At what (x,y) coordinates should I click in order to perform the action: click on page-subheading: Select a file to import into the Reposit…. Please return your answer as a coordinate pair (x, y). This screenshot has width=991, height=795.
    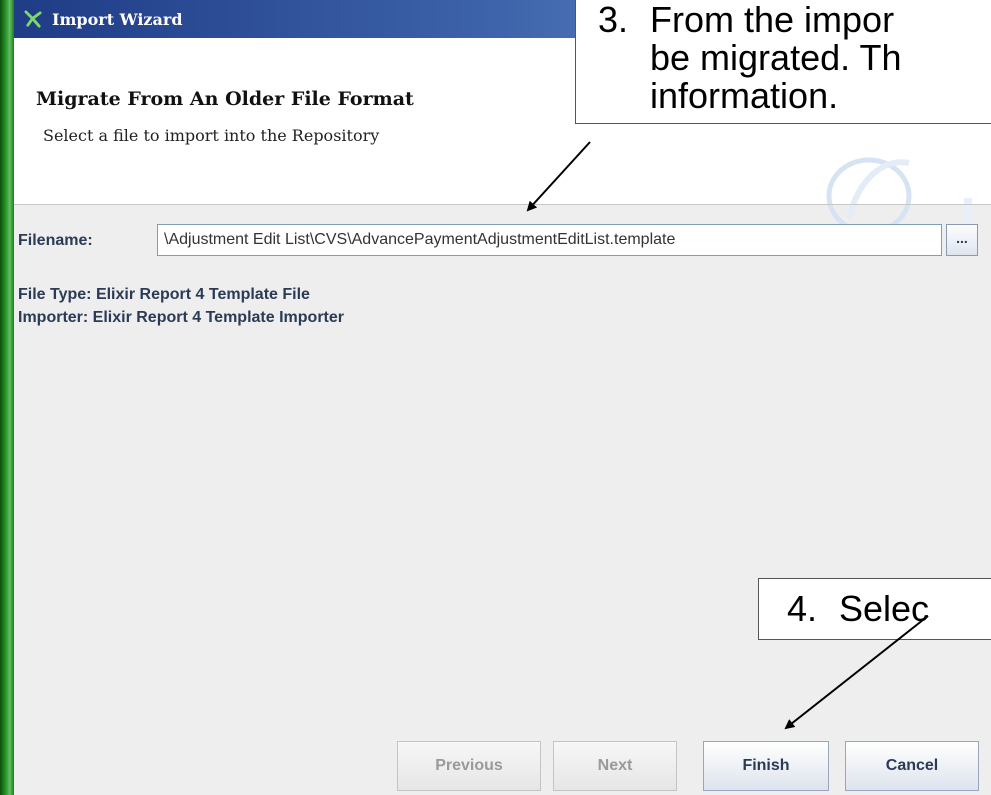
    Looking at the image, I should click on (211, 135).